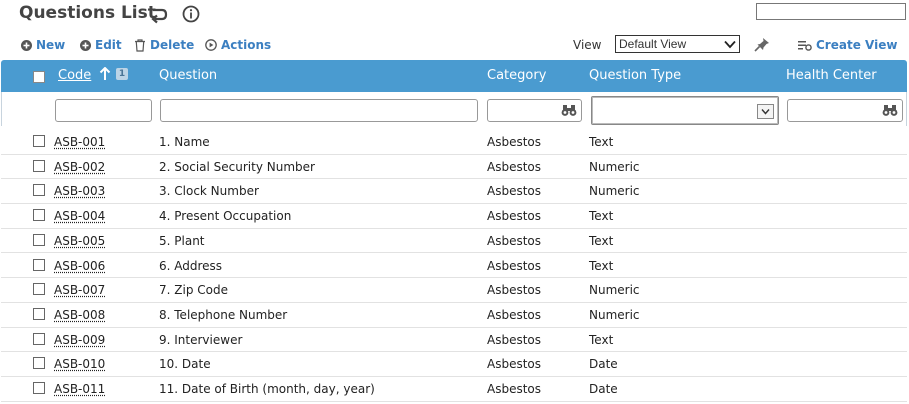 Image resolution: width=909 pixels, height=404 pixels. What do you see at coordinates (184, 142) in the screenshot?
I see `row-question: 1. Name` at bounding box center [184, 142].